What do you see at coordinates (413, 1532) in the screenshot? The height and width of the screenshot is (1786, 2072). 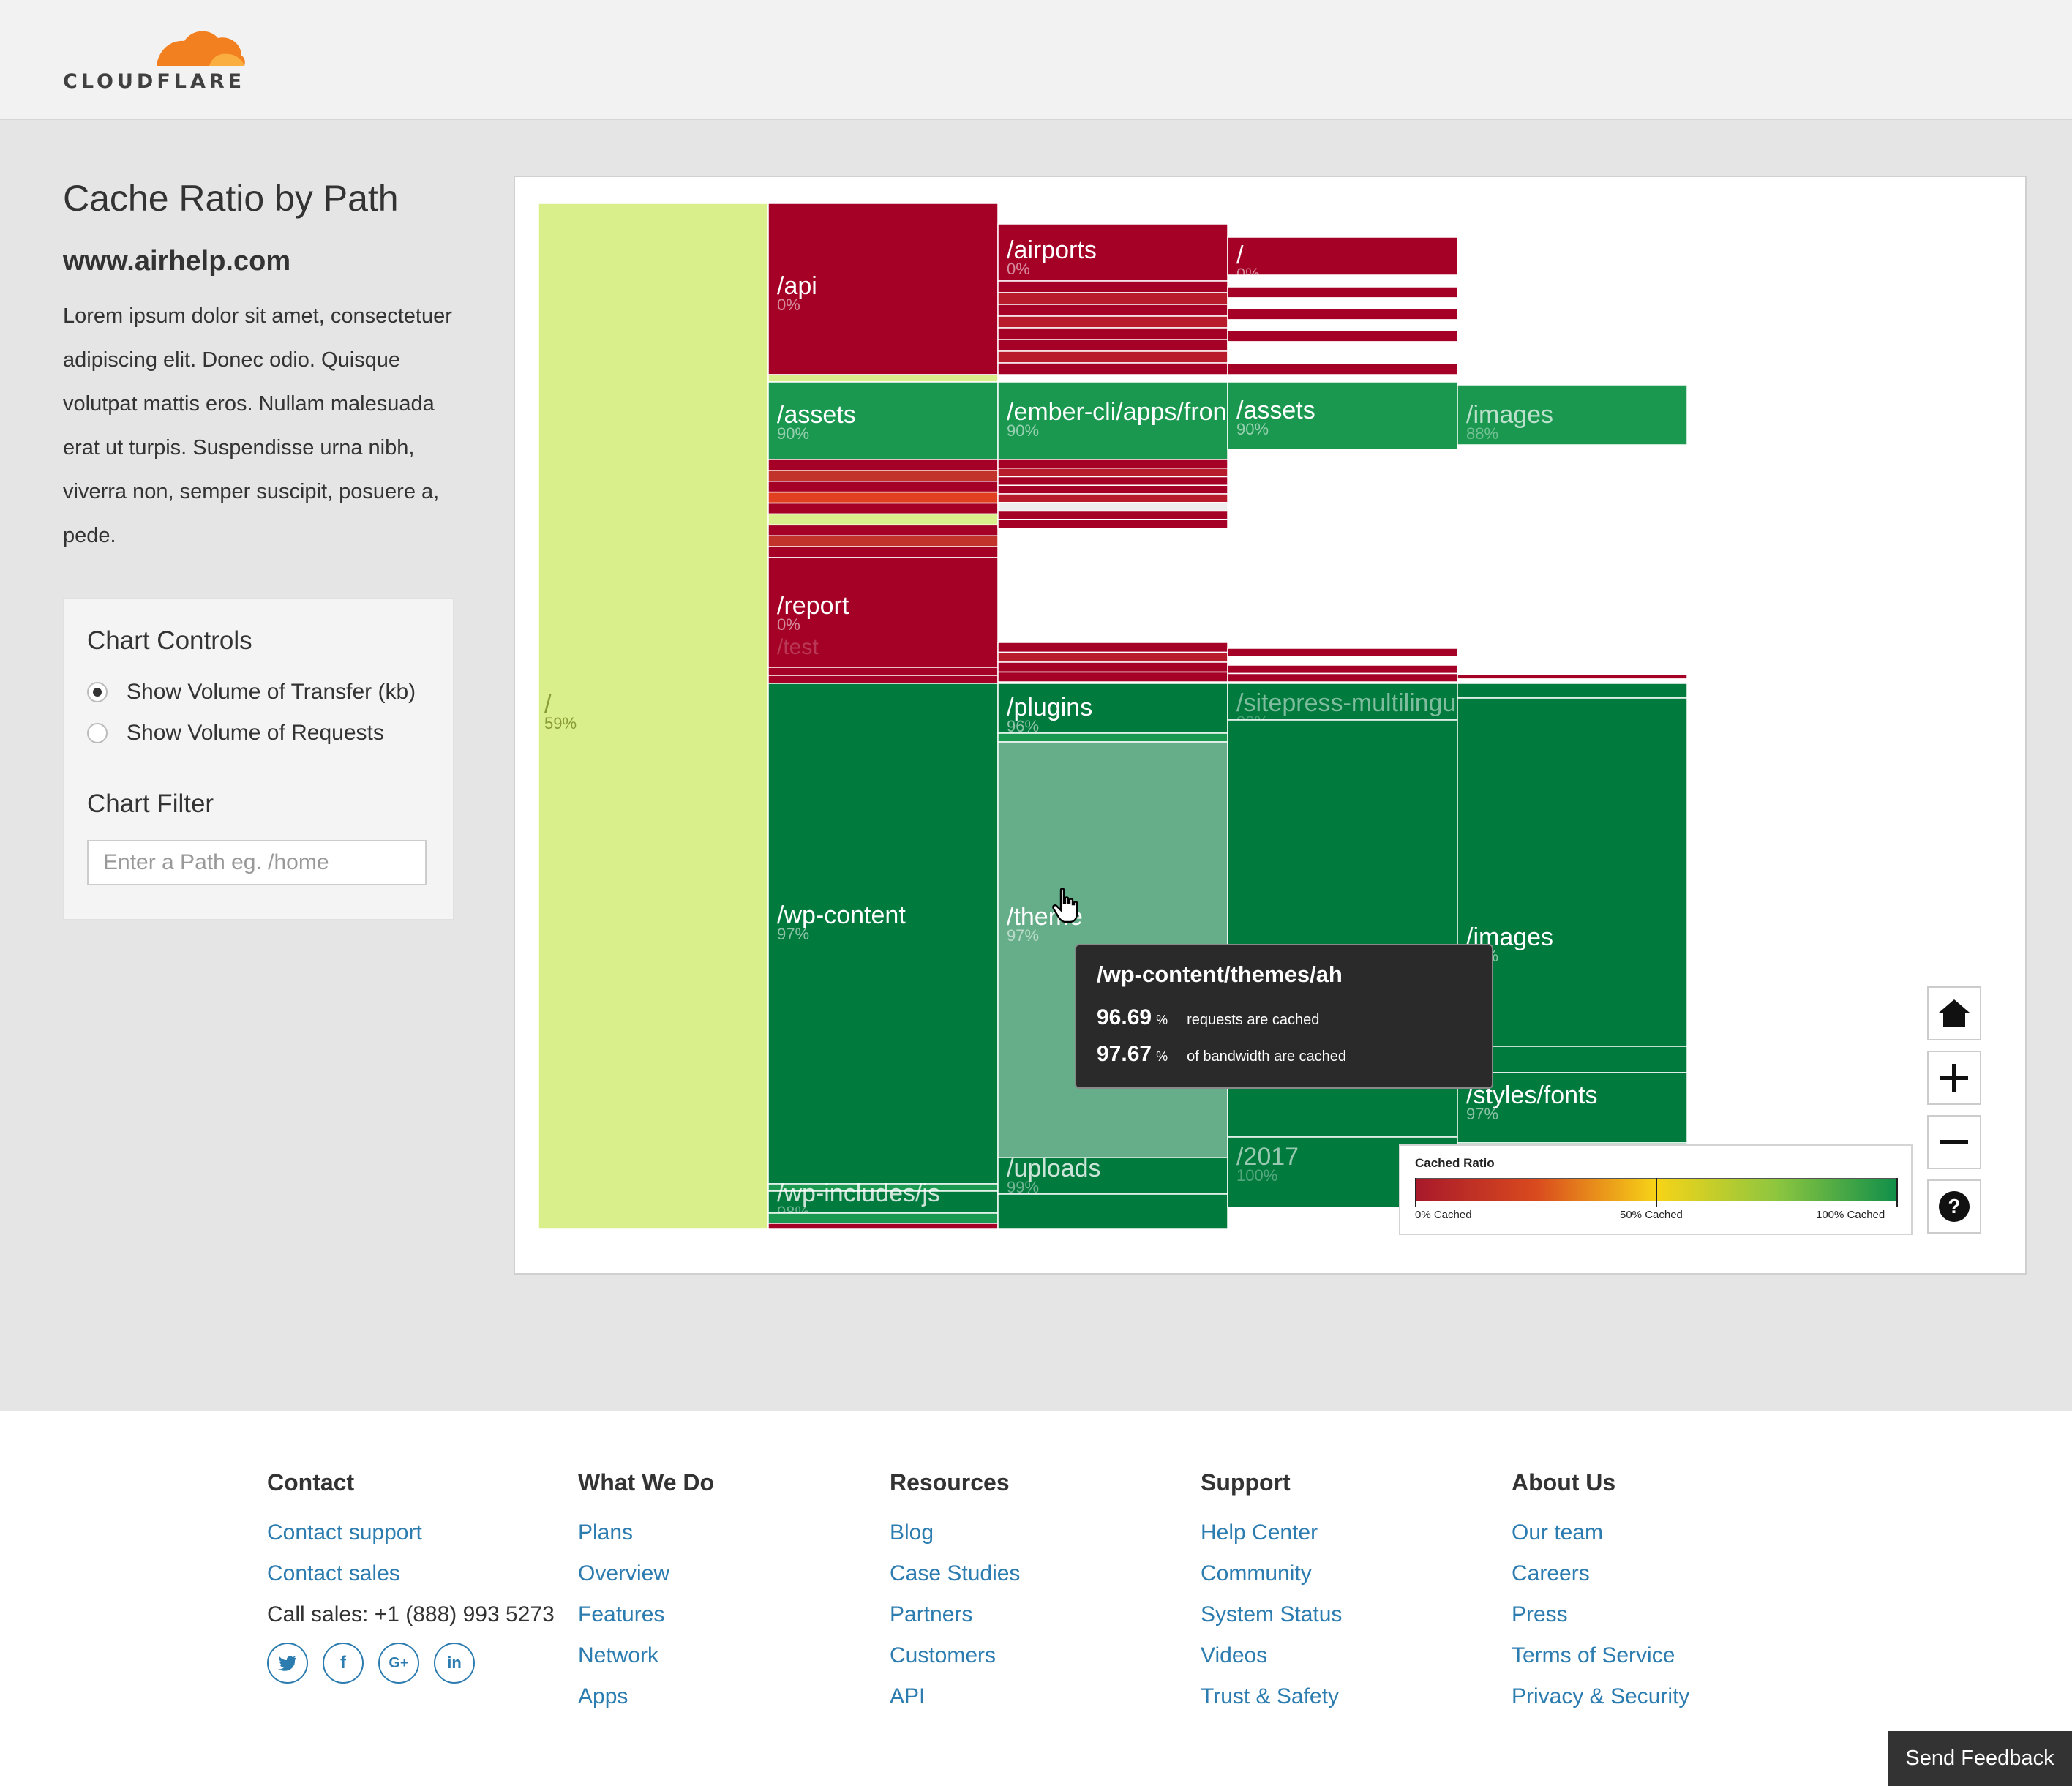 I see `footer-link: Contact support` at bounding box center [413, 1532].